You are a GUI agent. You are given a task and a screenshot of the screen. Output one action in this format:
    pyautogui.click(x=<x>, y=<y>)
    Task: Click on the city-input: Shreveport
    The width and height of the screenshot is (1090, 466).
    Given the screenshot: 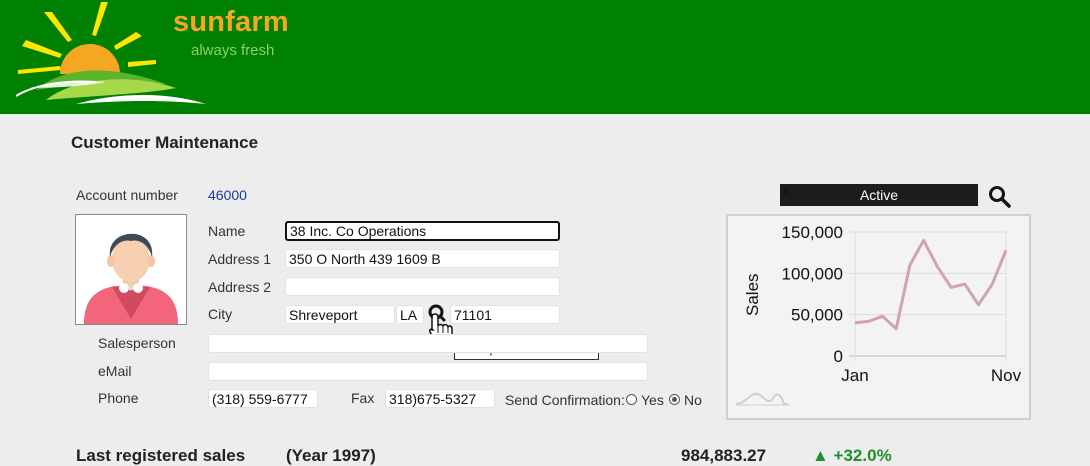 What is the action you would take?
    pyautogui.click(x=340, y=314)
    